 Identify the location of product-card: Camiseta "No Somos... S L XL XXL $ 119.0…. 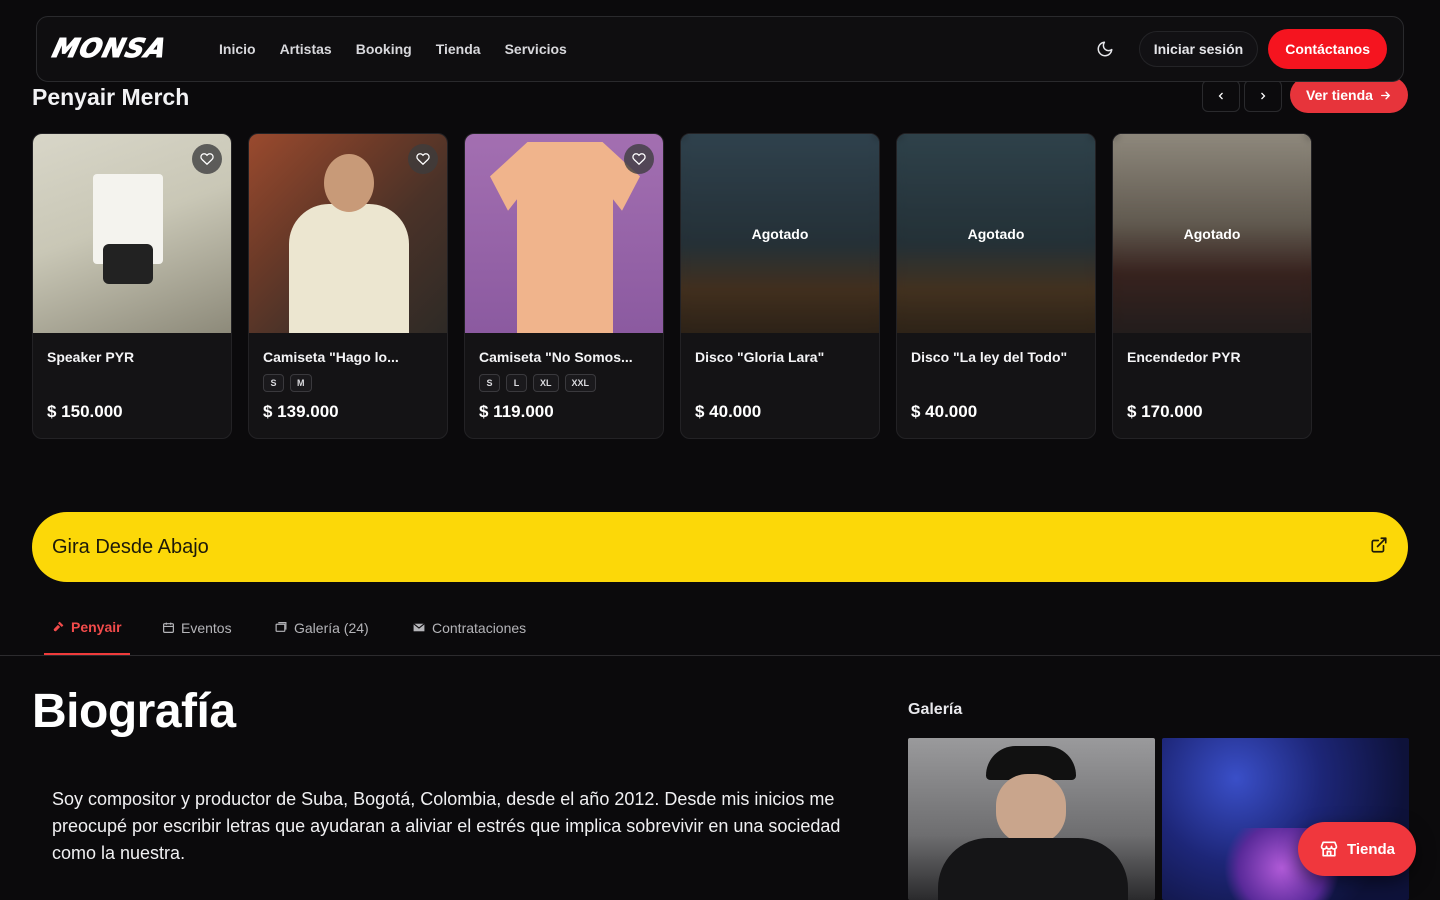
(564, 286).